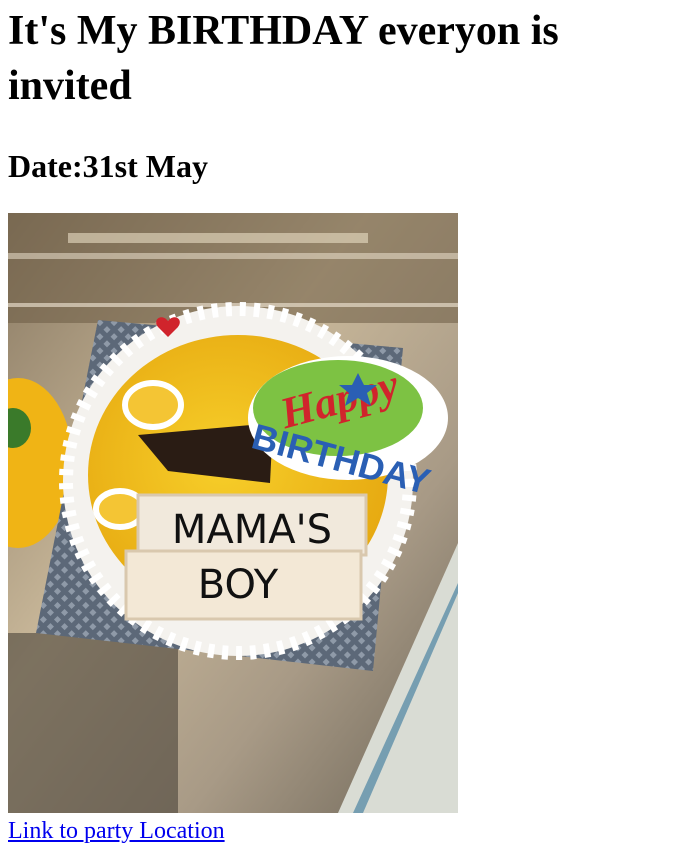 This screenshot has height=860, width=693. I want to click on date-heading: Date:31st May, so click(108, 166).